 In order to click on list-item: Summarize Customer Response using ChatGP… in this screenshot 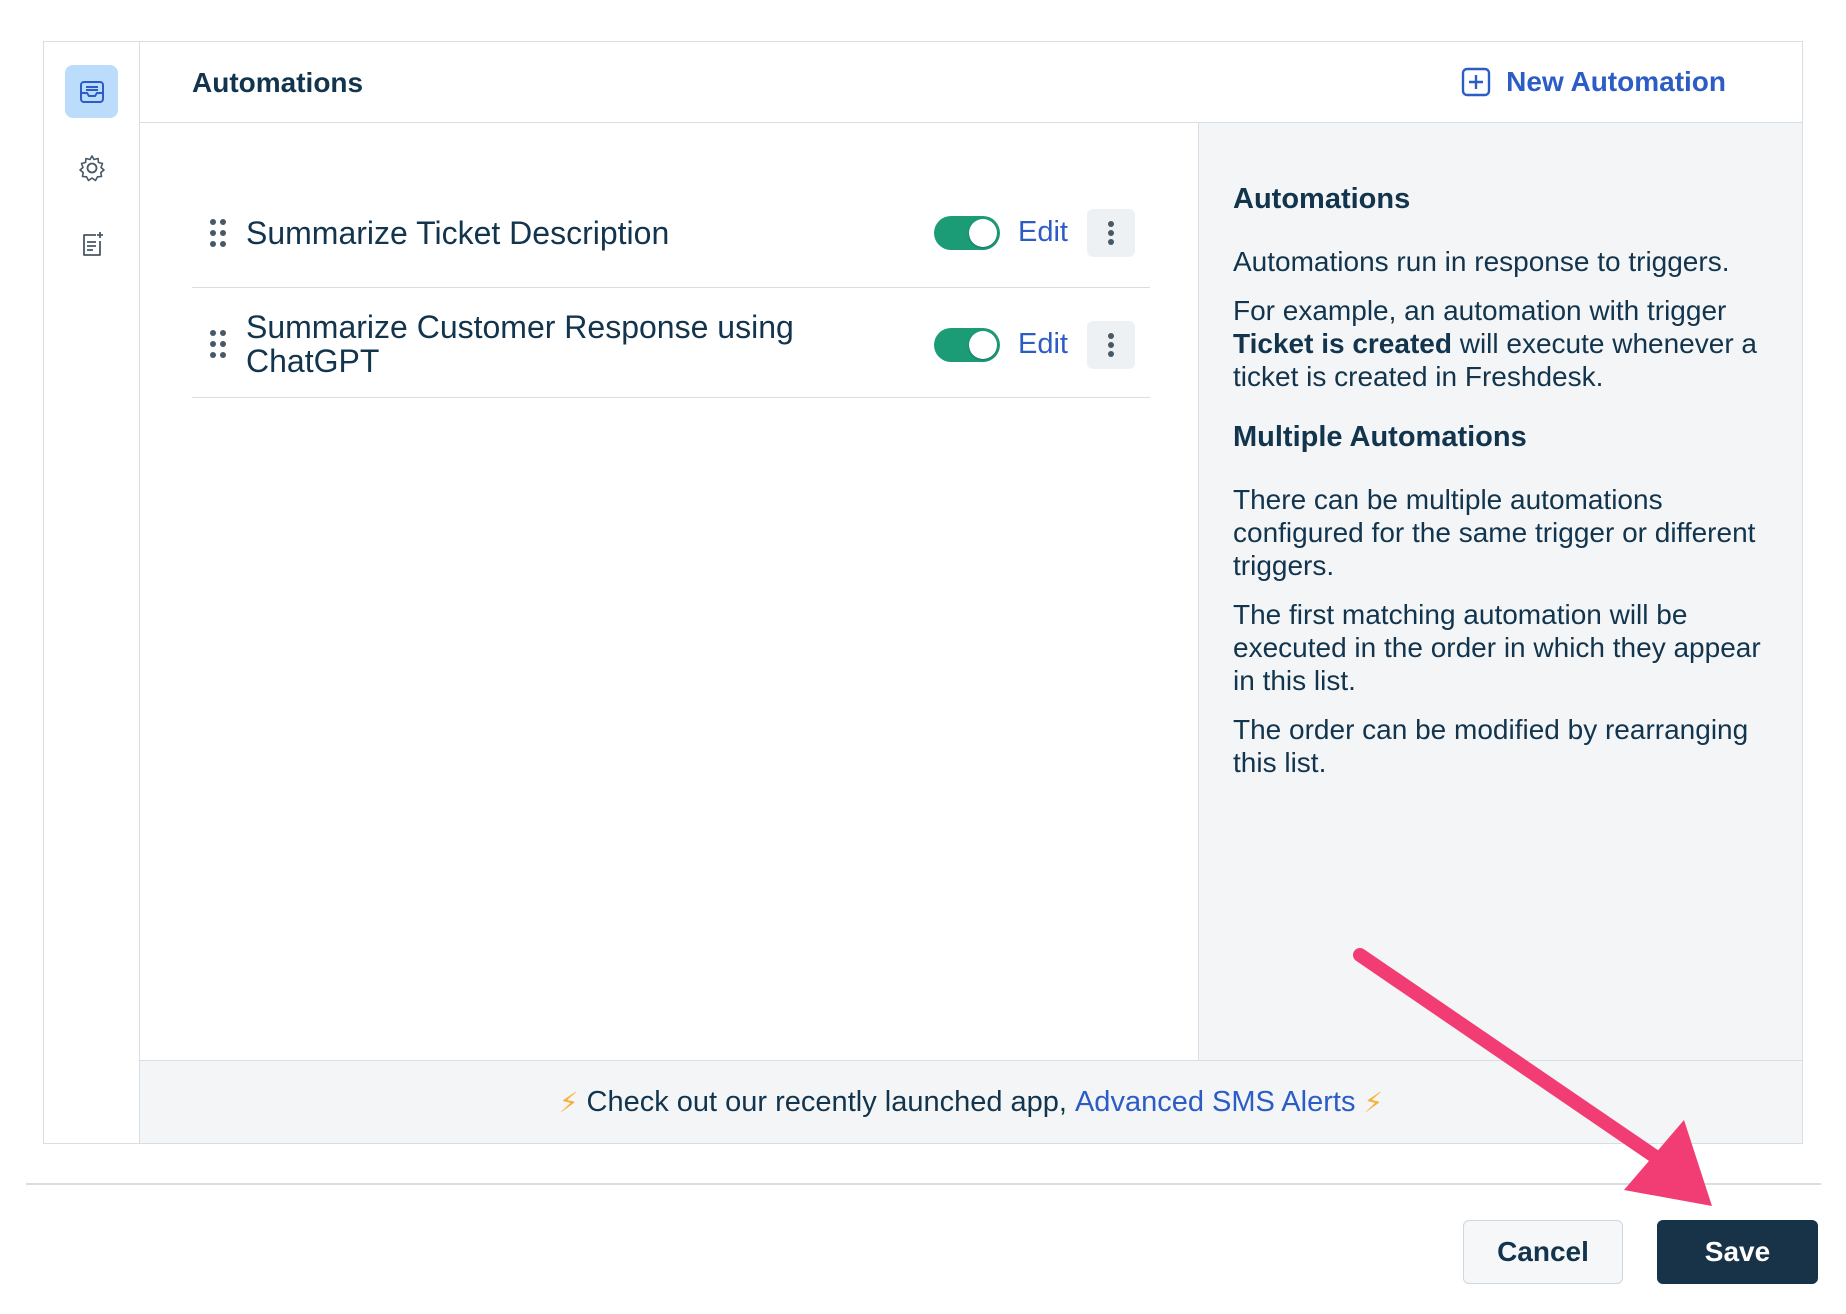, I will do `click(671, 343)`.